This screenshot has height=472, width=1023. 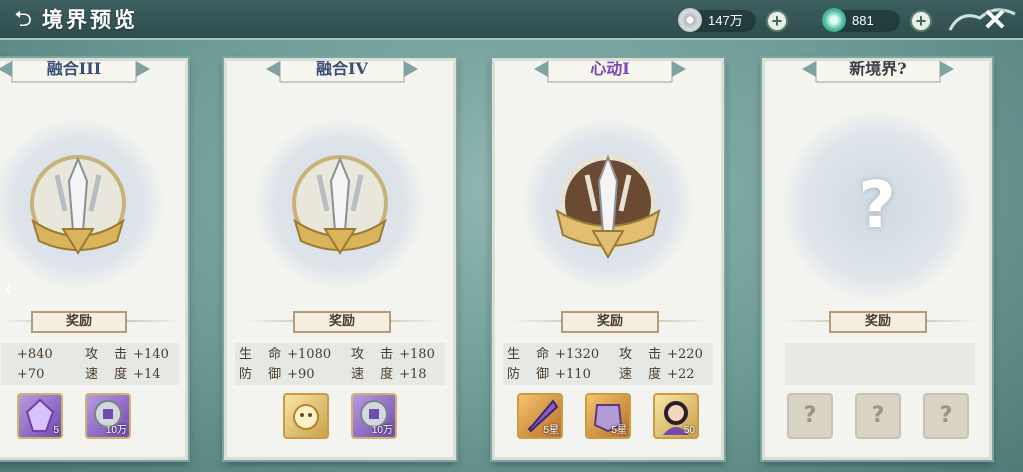 I want to click on item-count: 5, so click(x=56, y=430).